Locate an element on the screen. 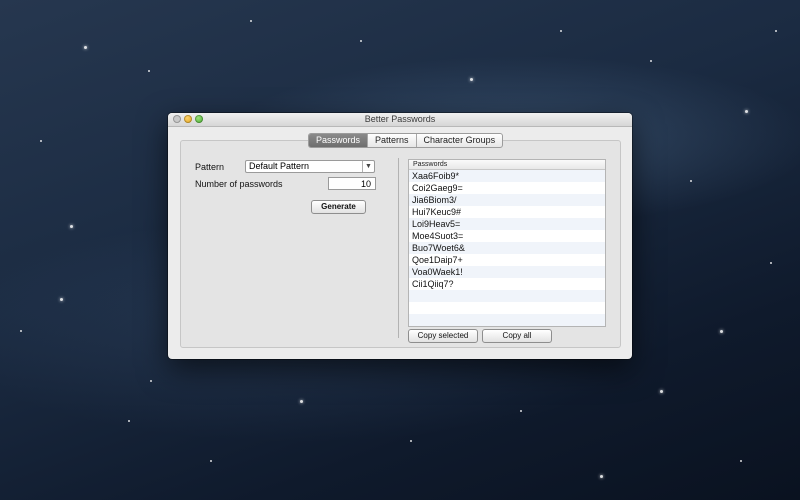 This screenshot has height=500, width=800. window-title: Better Passwords is located at coordinates (400, 119).